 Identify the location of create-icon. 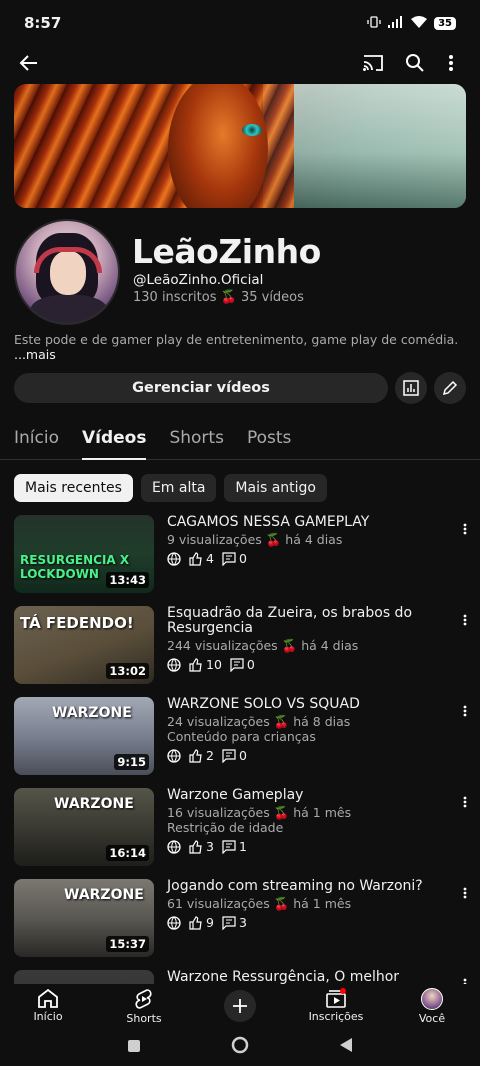
(240, 1006).